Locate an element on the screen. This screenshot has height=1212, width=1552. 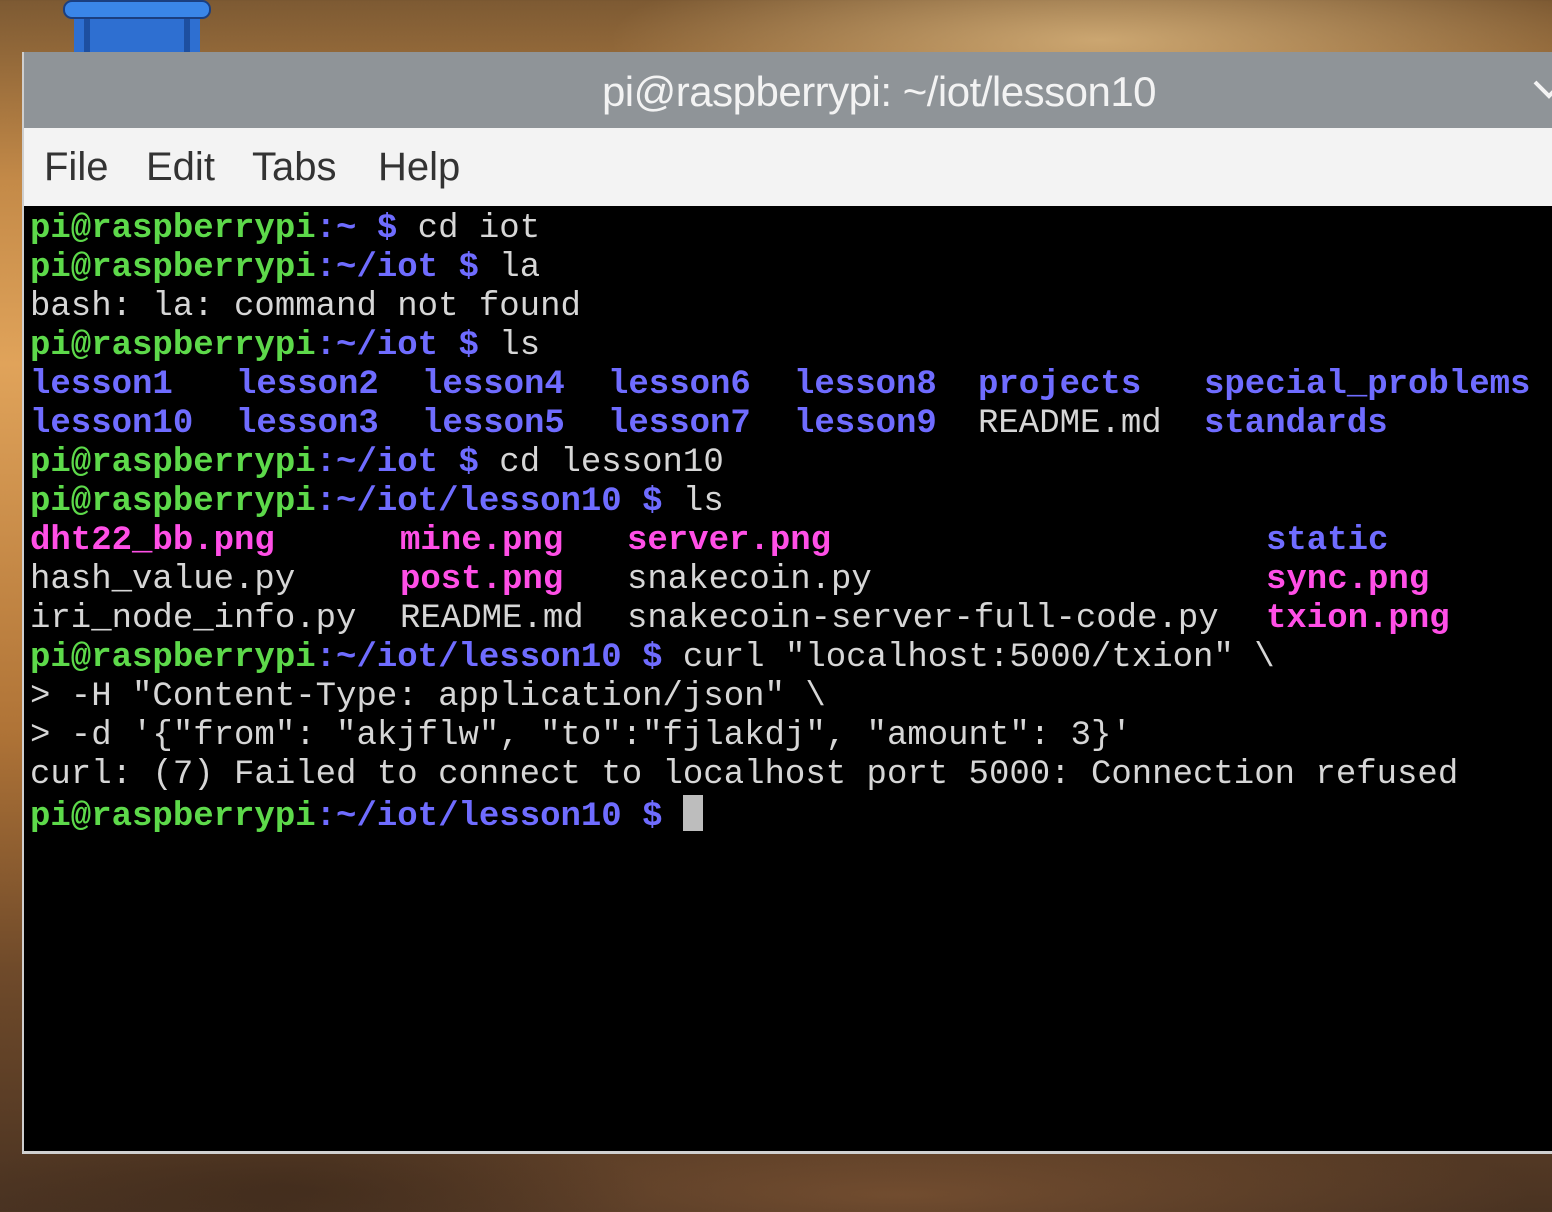
dir-entry: lesson5 is located at coordinates (493, 424).